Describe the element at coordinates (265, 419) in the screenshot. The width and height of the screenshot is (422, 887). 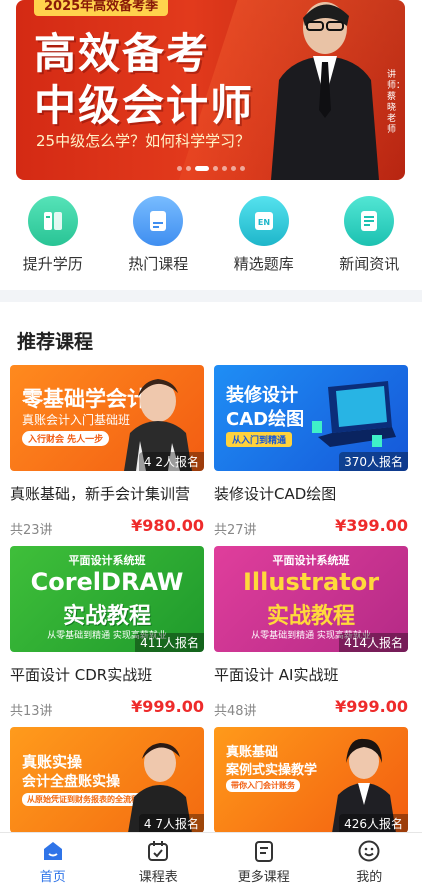
I see `thumb-subtitle: CAD绘图` at that location.